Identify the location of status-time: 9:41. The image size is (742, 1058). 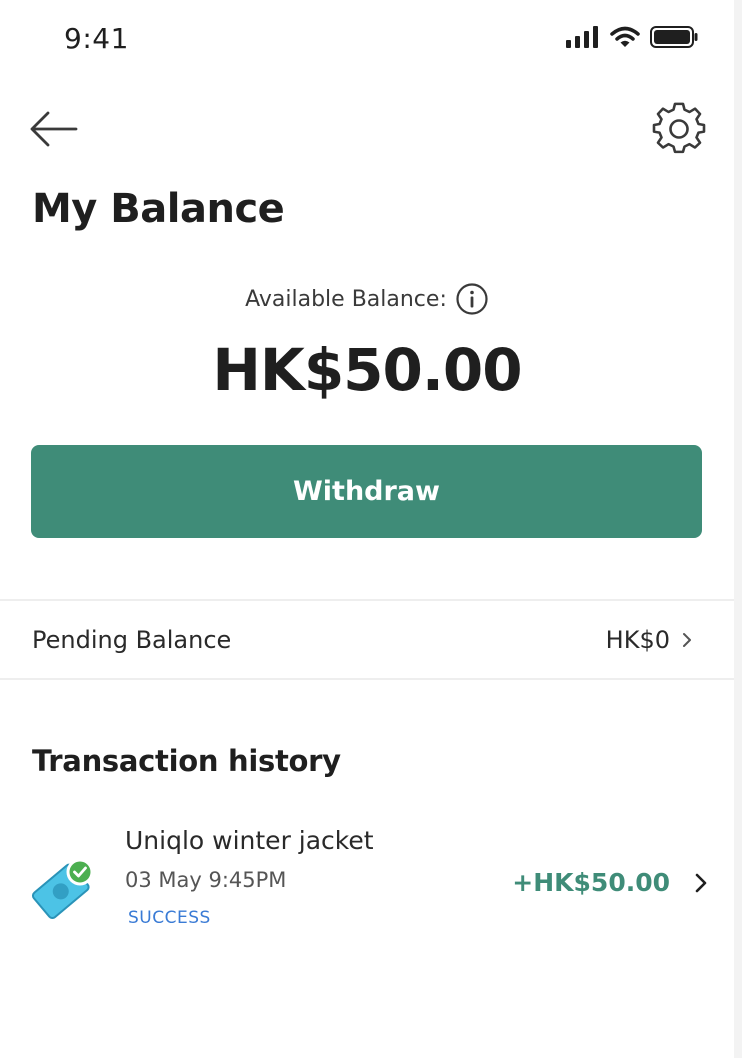
(96, 38).